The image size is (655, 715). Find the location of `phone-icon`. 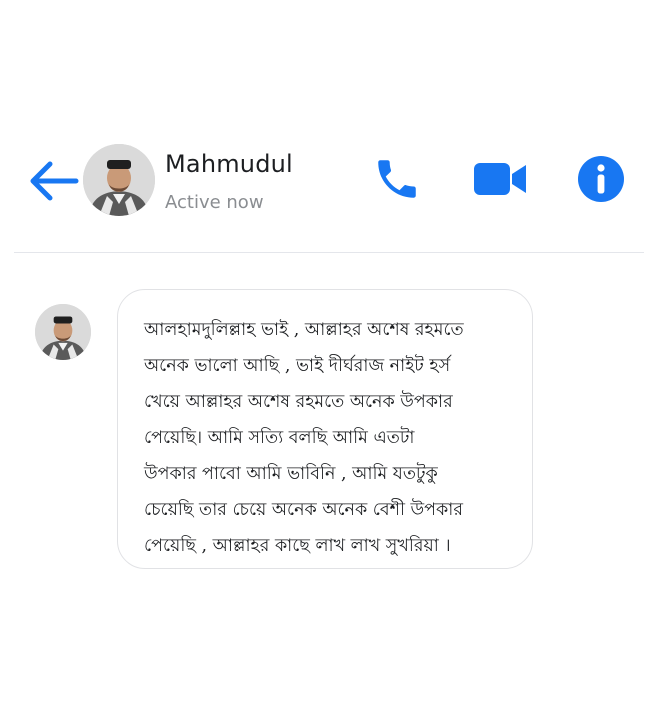

phone-icon is located at coordinates (397, 179).